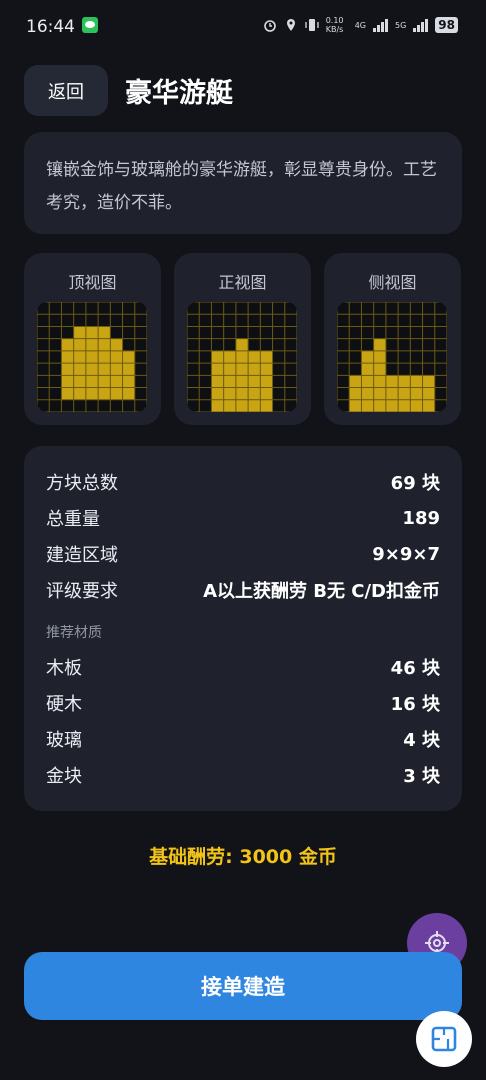 The image size is (486, 1080). Describe the element at coordinates (380, 25) in the screenshot. I see `signal-icon` at that location.